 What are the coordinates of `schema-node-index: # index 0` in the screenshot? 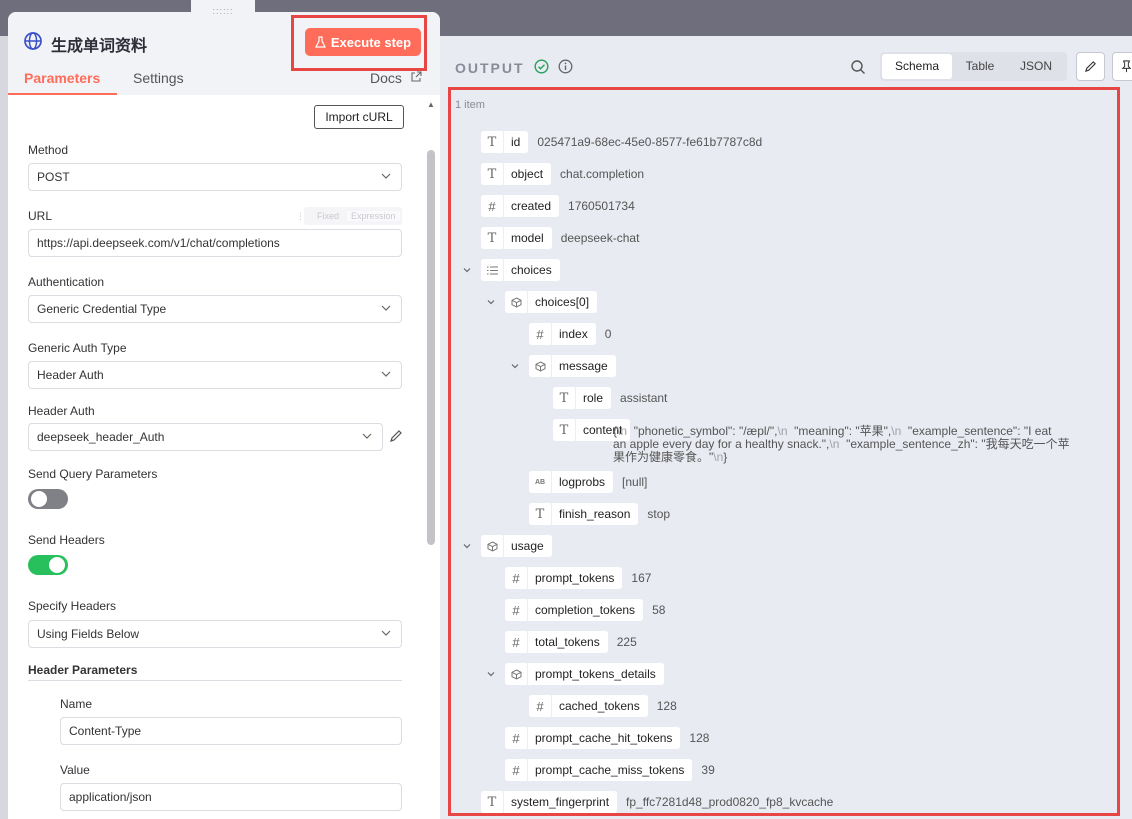 It's located at (570, 334).